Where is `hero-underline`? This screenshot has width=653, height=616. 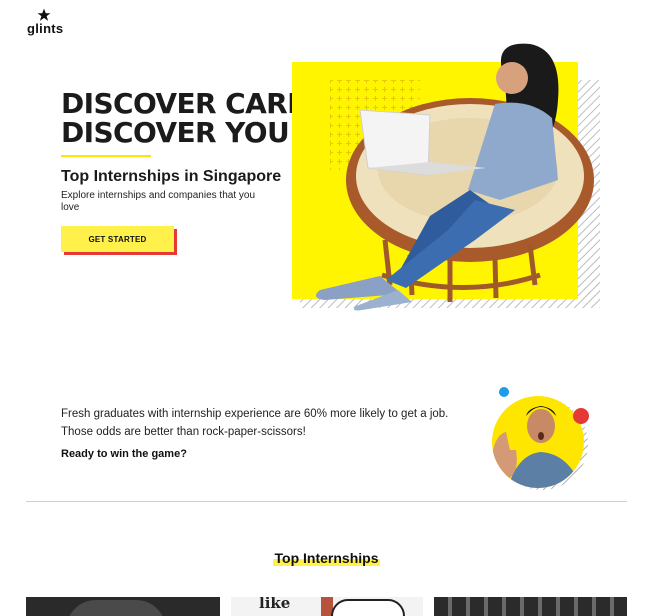 hero-underline is located at coordinates (106, 156).